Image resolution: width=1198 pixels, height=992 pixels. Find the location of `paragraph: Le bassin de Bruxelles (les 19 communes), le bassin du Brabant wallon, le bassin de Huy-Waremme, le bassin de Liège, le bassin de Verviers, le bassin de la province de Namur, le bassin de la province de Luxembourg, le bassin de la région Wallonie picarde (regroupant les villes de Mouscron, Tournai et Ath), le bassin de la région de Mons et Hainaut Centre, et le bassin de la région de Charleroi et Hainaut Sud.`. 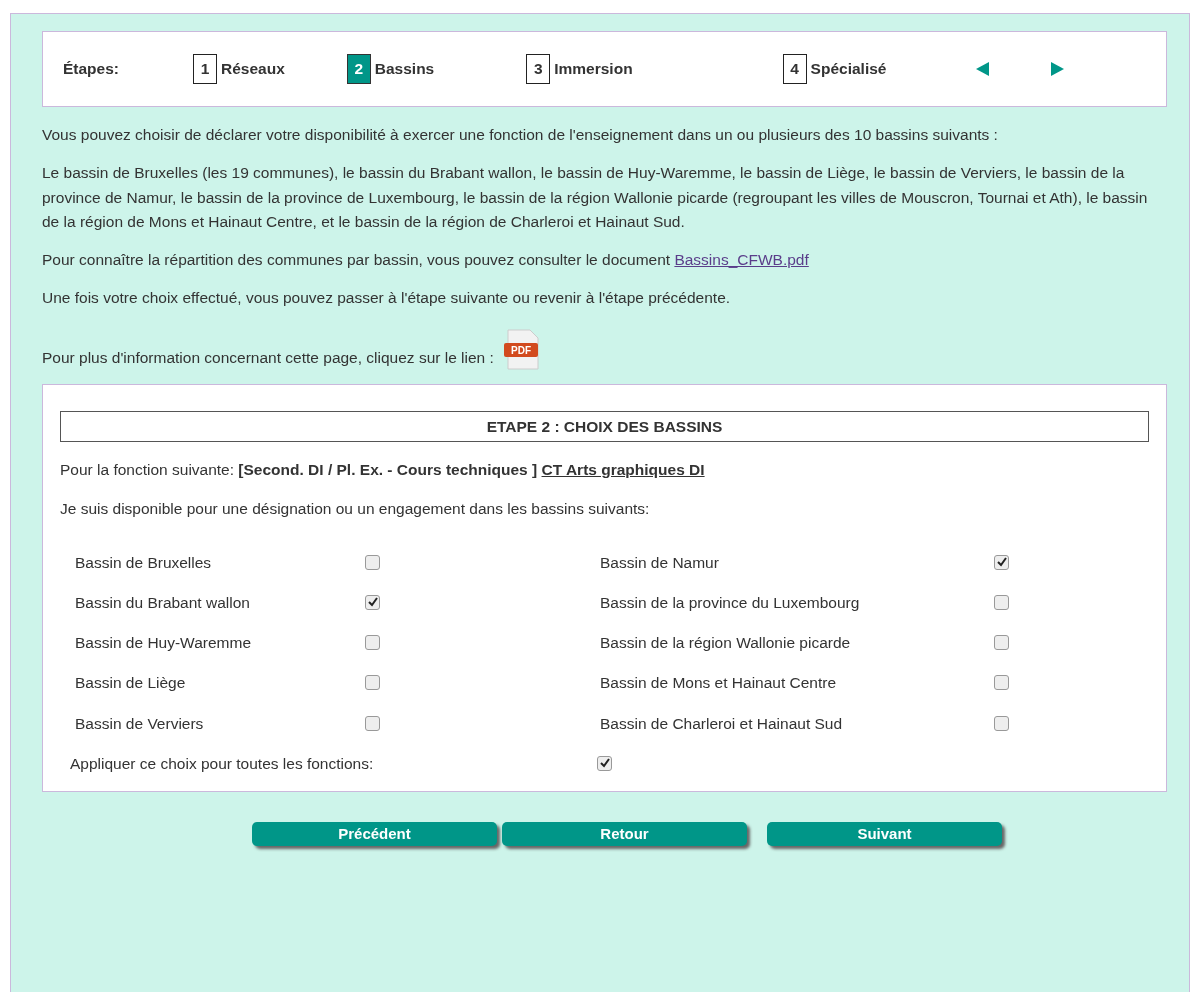

paragraph: Le bassin de Bruxelles (les 19 communes), le bassin du Brabant wallon, le bassin de Huy-Waremme, le bassin de Liège, le bassin de Verviers, le bassin de la province de Namur, le bassin de la province de Luxembourg, le bassin de la région Wallonie picarde (regroupant les villes de Mouscron, Tournai et Ath), le bassin de la région de Mons et Hainaut Centre, et le bassin de la région de Charleroi et Hainaut Sud. is located at coordinates (595, 197).